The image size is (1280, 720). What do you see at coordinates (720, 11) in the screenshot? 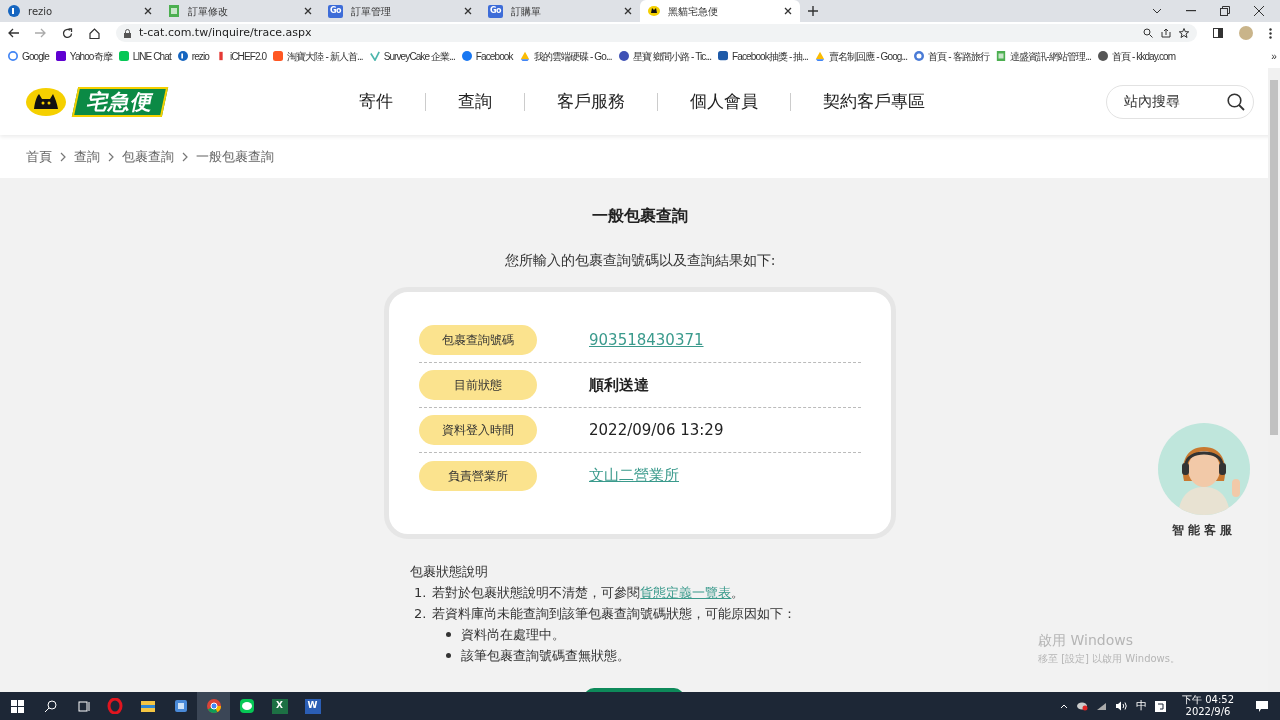
I see `browser-tab: 黑貓宅急便` at bounding box center [720, 11].